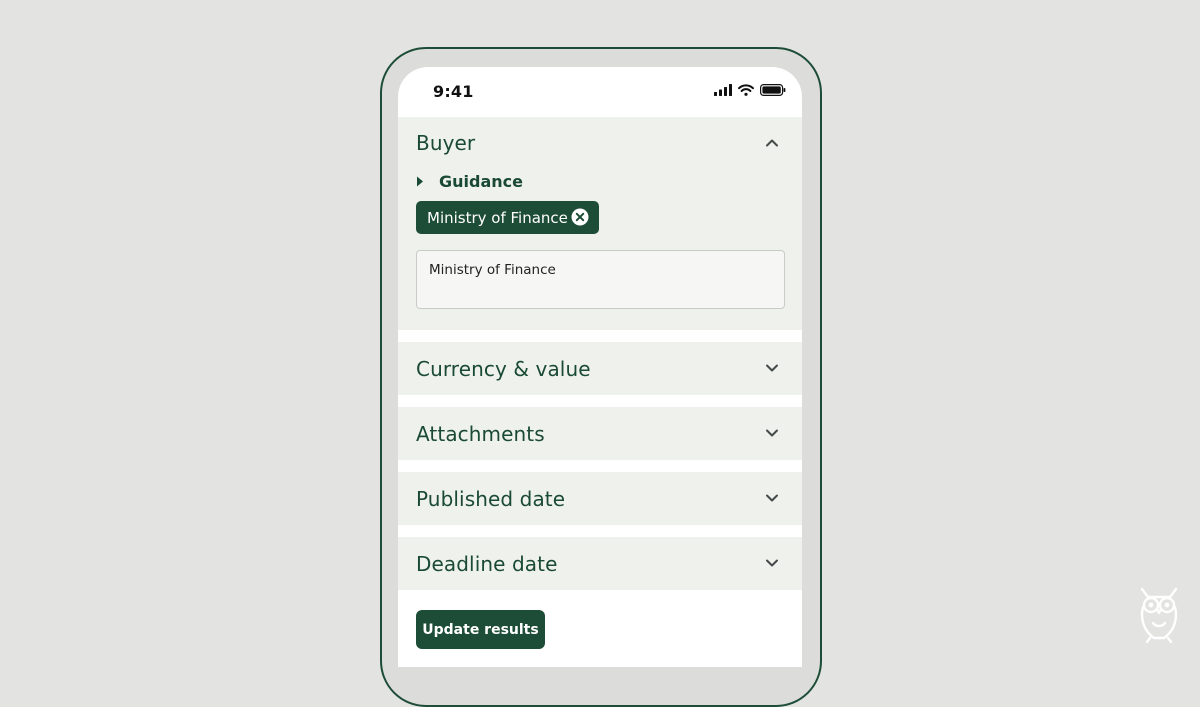  I want to click on currency-filter-panel: Currency & value, so click(600, 368).